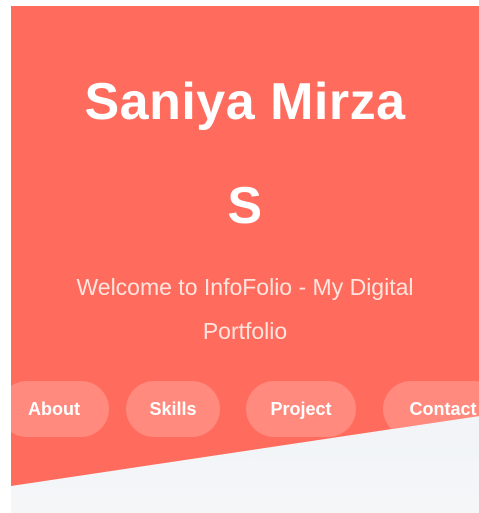  Describe the element at coordinates (173, 409) in the screenshot. I see `nav-skills-button: Skills` at that location.